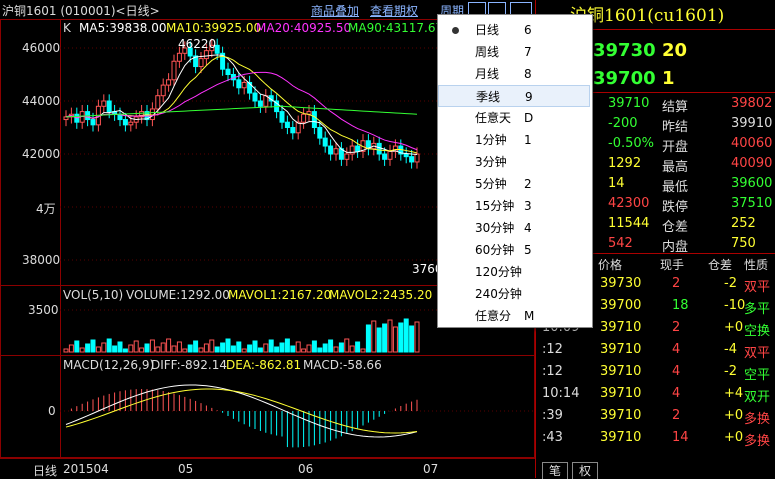 This screenshot has width=775, height=479. Describe the element at coordinates (585, 470) in the screenshot. I see `tab-rights: 权` at that location.